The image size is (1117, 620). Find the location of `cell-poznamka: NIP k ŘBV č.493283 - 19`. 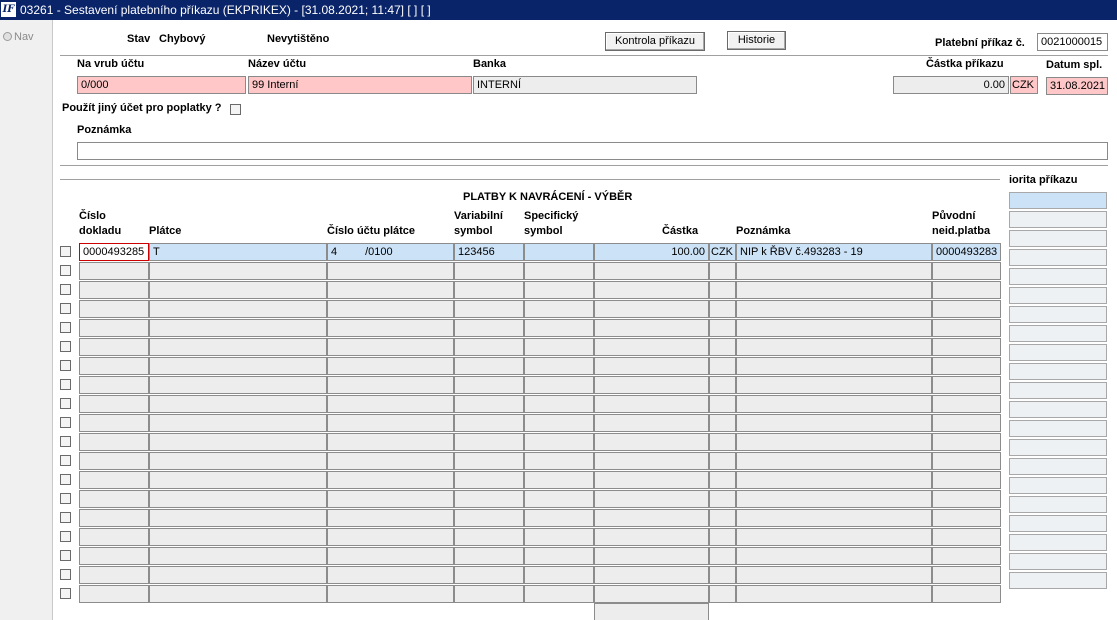

cell-poznamka: NIP k ŘBV č.493283 - 19 is located at coordinates (834, 252).